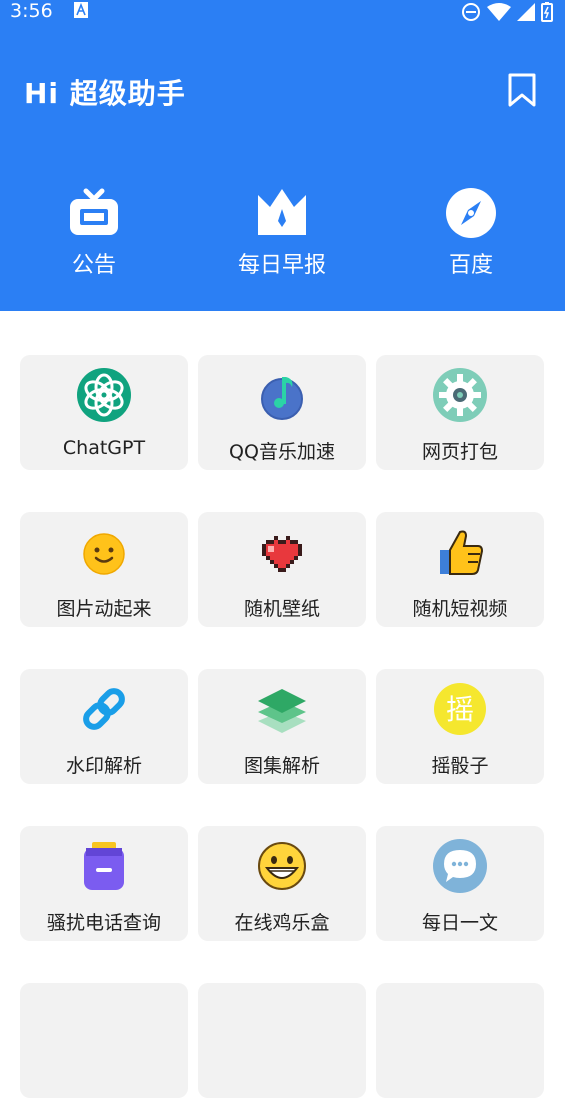 The width and height of the screenshot is (565, 1098). What do you see at coordinates (460, 866) in the screenshot?
I see `chat-bubble-icon` at bounding box center [460, 866].